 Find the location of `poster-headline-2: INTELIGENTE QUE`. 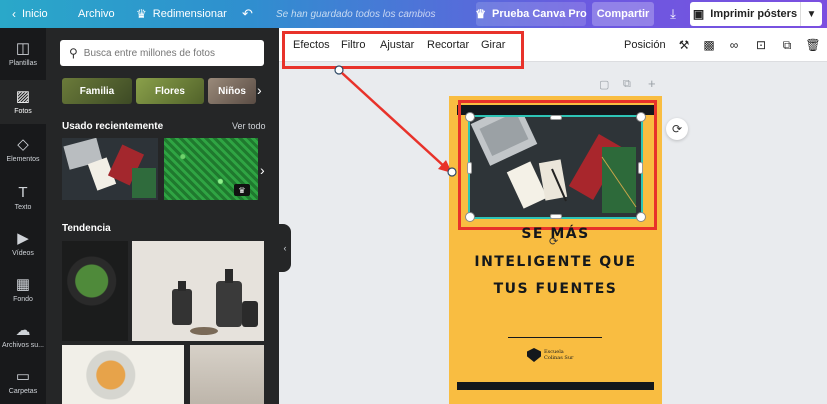

poster-headline-2: INTELIGENTE QUE is located at coordinates (555, 262).